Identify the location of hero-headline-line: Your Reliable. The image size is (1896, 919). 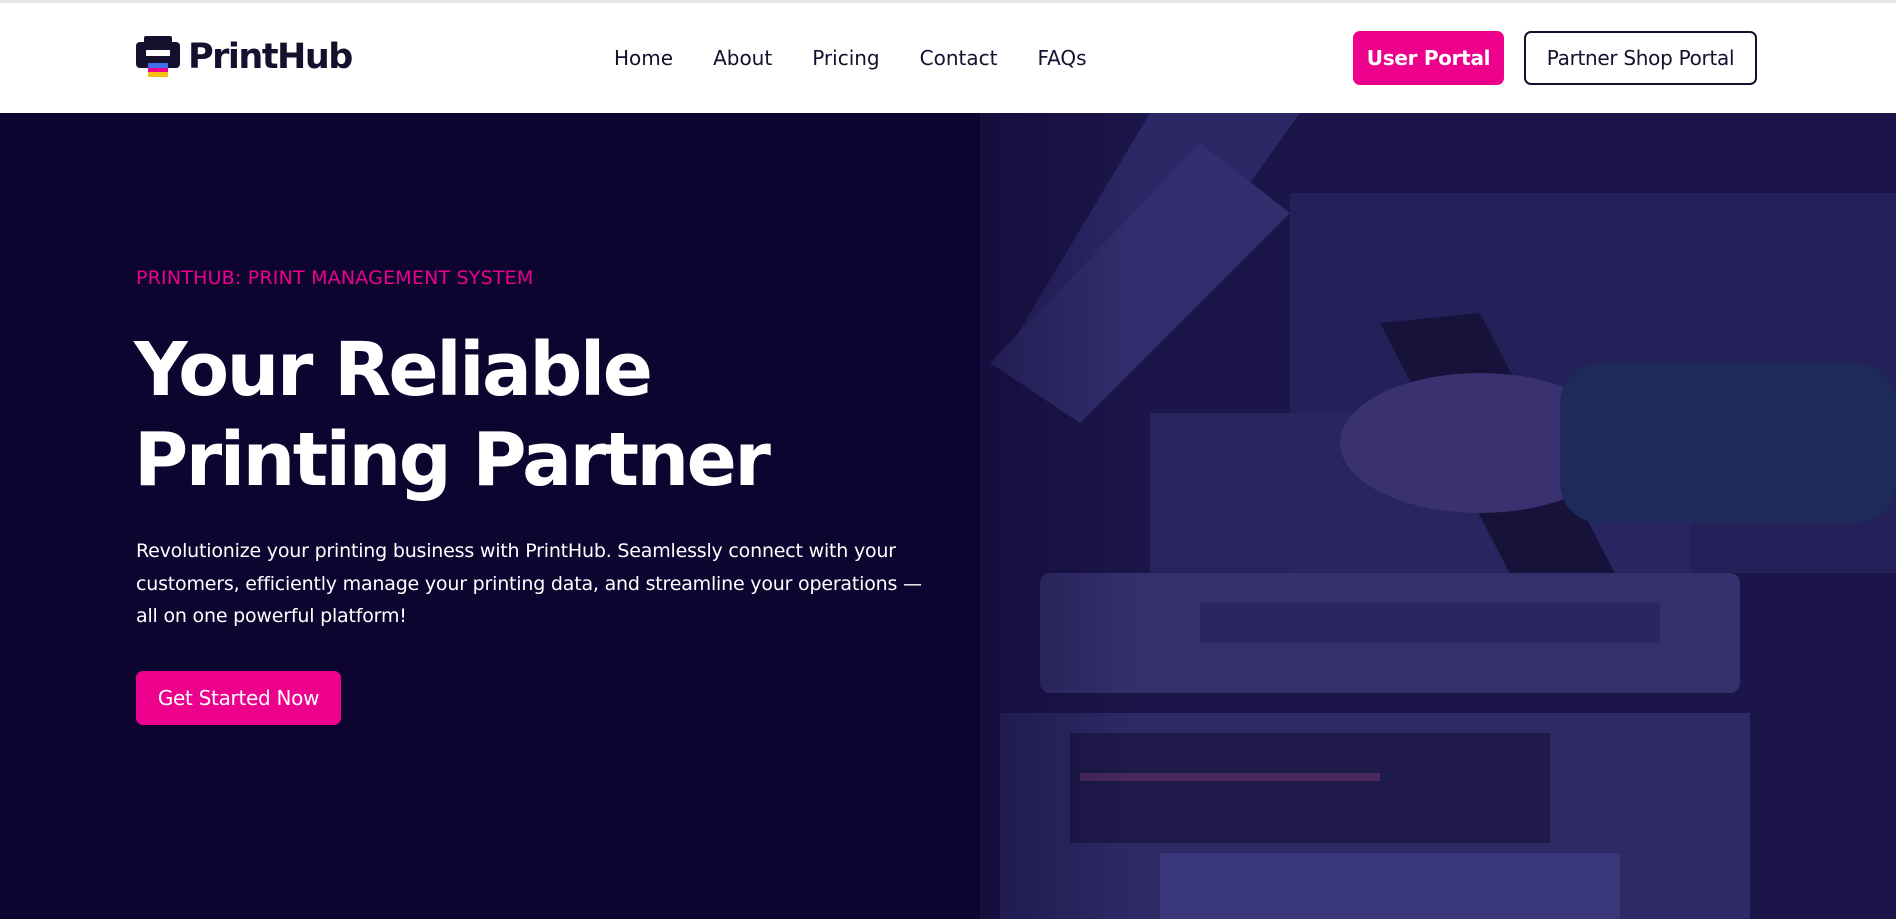
(393, 370).